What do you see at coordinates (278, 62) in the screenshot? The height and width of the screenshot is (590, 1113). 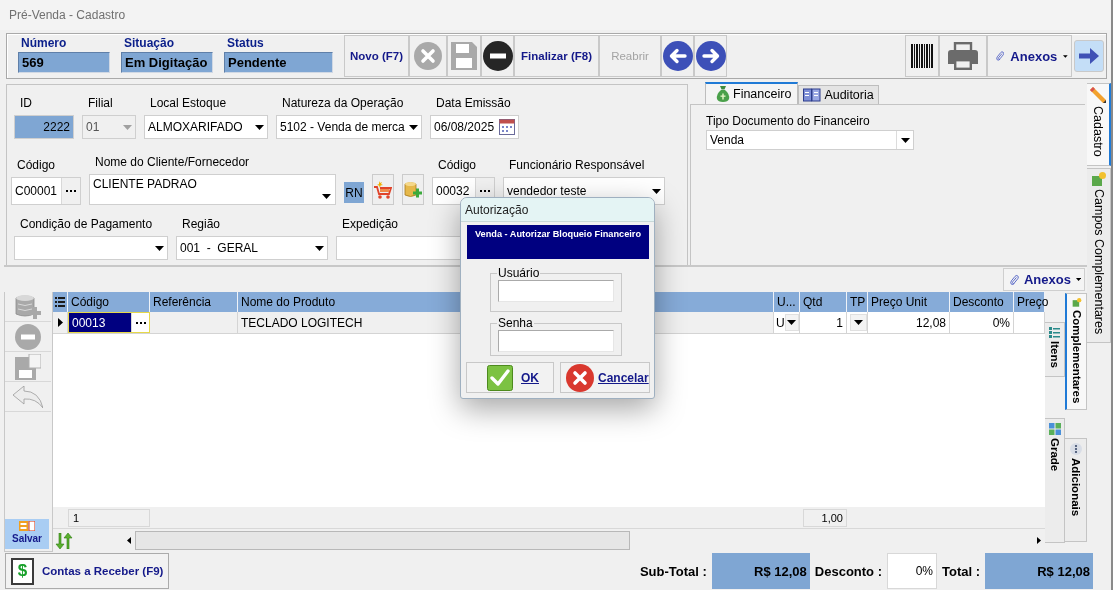 I see `readonly-field: Pendente` at bounding box center [278, 62].